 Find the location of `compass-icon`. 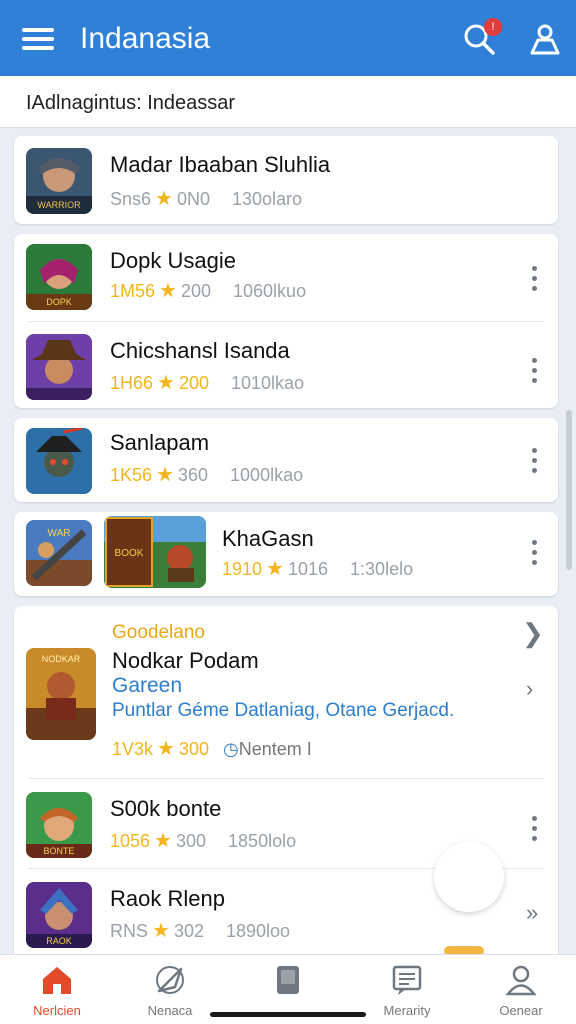

compass-icon is located at coordinates (170, 980).